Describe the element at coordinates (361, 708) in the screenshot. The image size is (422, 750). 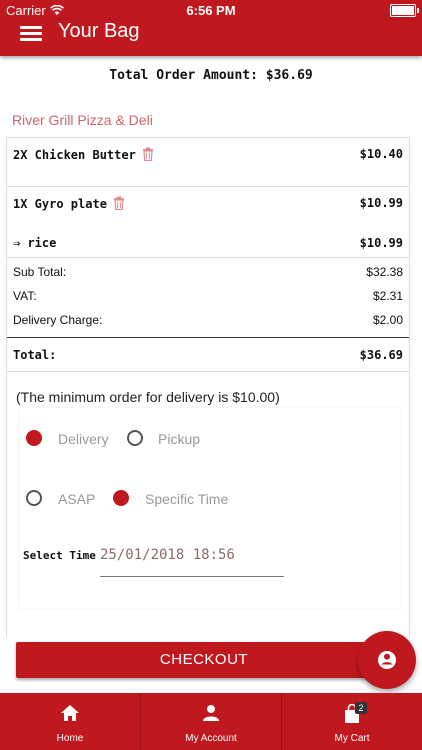
I see `cart-count-badge: 2` at that location.